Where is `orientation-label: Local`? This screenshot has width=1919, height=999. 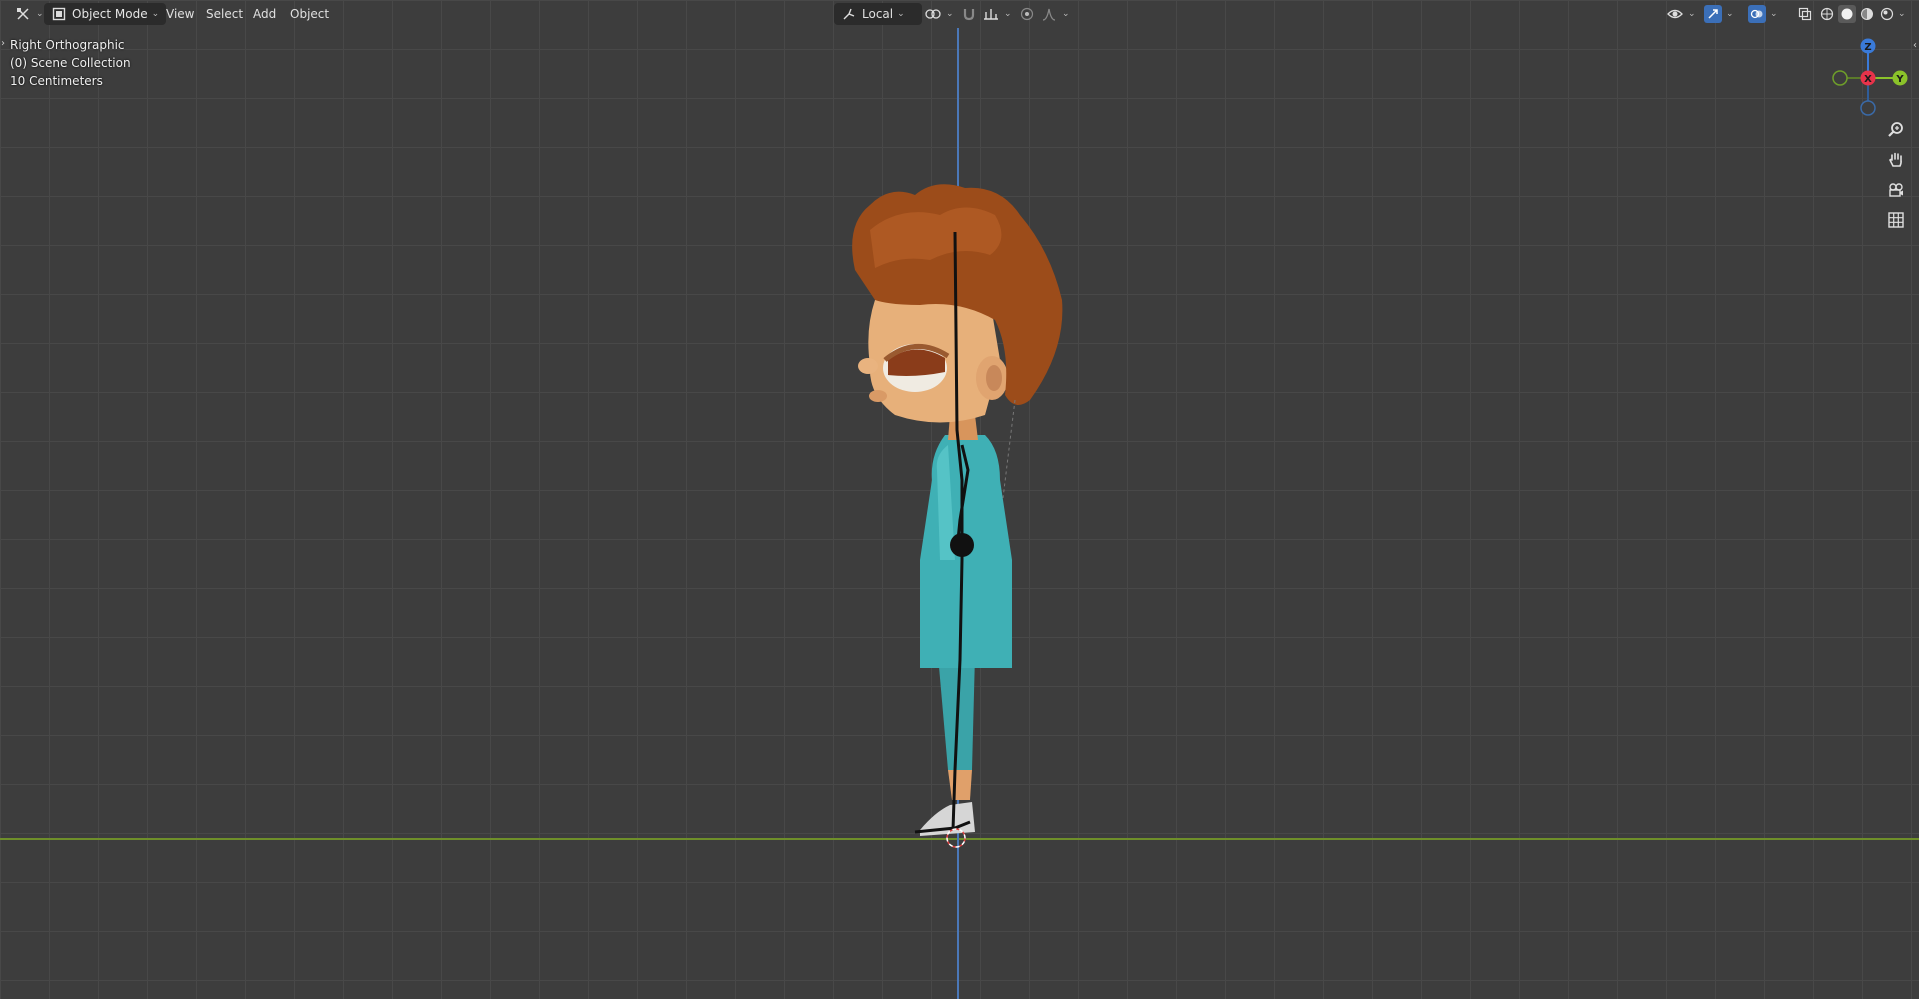 orientation-label: Local is located at coordinates (878, 14).